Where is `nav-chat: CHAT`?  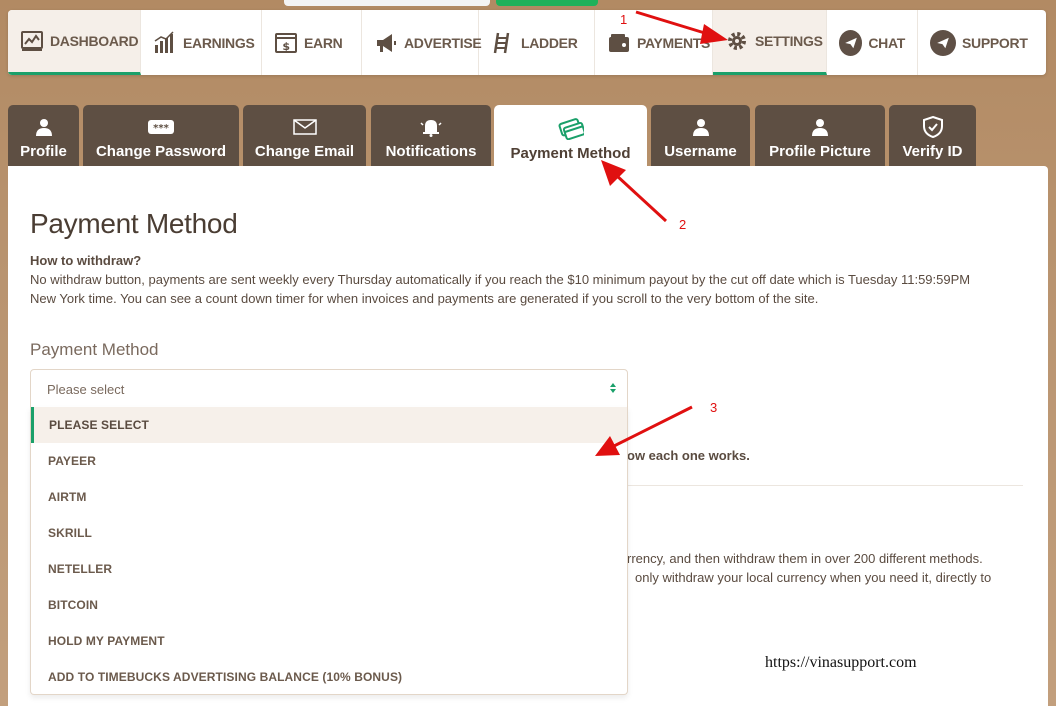
nav-chat: CHAT is located at coordinates (872, 42).